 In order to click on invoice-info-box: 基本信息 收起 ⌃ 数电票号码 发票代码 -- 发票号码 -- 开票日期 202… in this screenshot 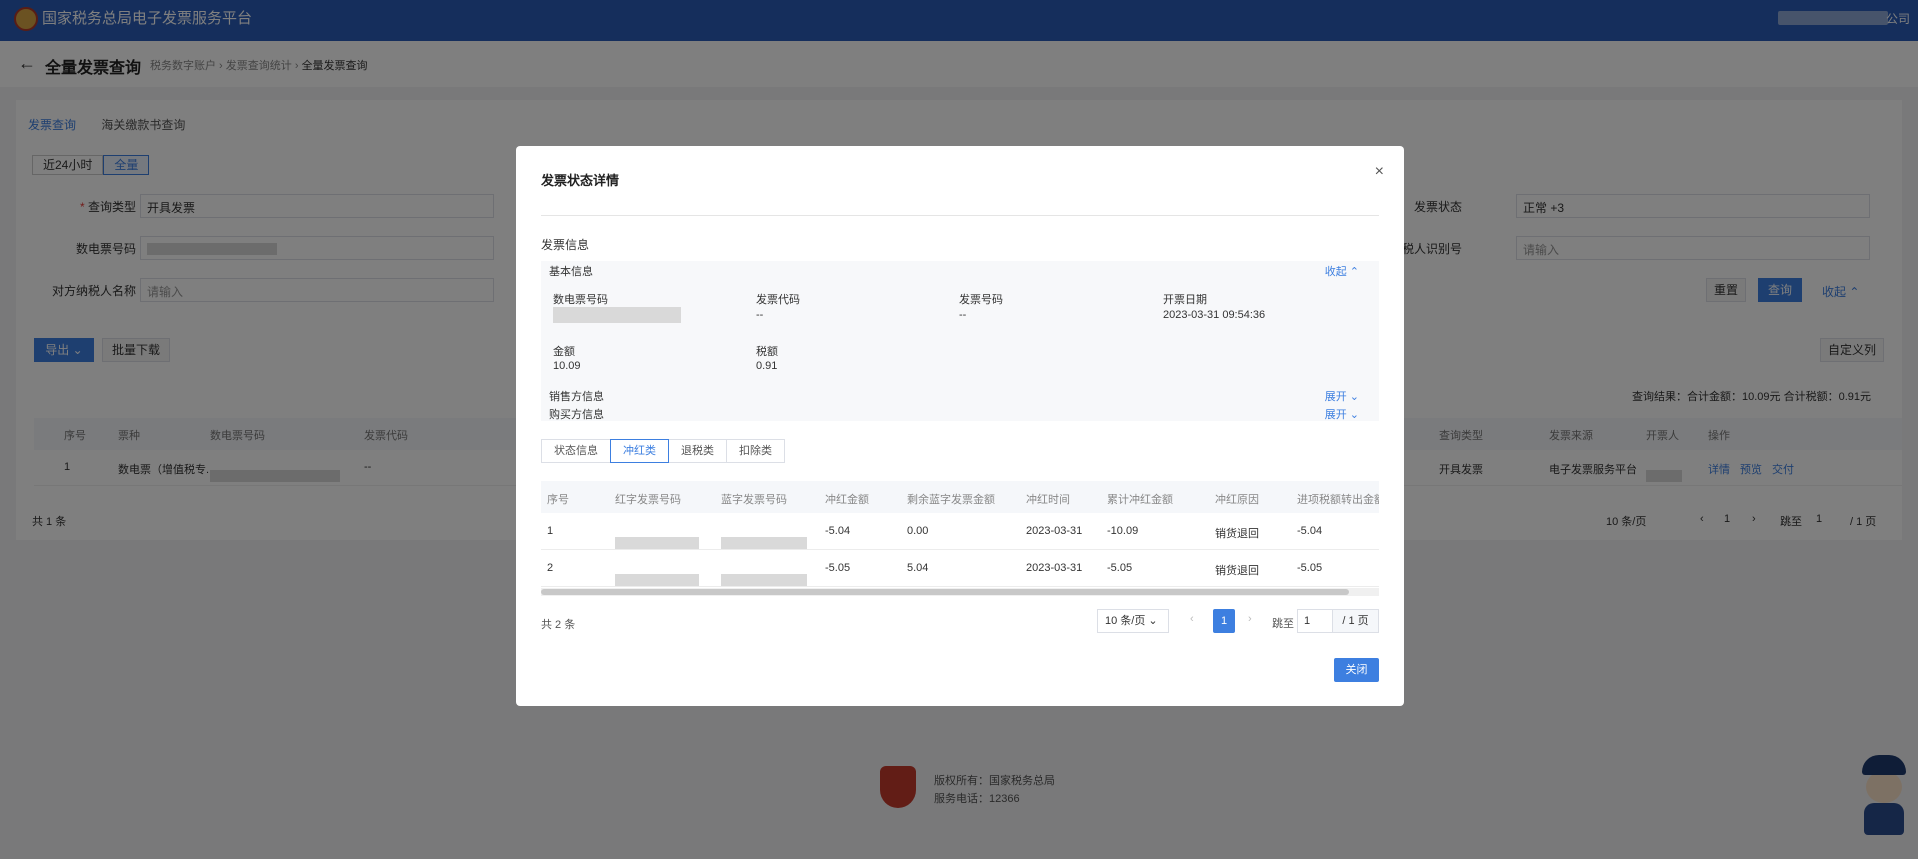, I will do `click(960, 341)`.